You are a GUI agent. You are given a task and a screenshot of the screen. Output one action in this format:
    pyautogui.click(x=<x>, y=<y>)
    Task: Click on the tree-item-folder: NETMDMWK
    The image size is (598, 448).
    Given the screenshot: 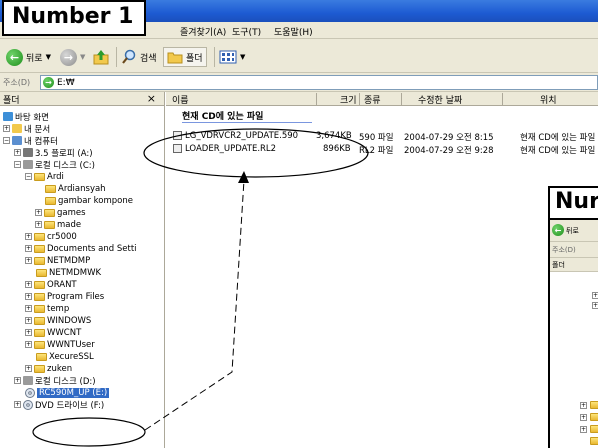 What is the action you would take?
    pyautogui.click(x=68, y=272)
    